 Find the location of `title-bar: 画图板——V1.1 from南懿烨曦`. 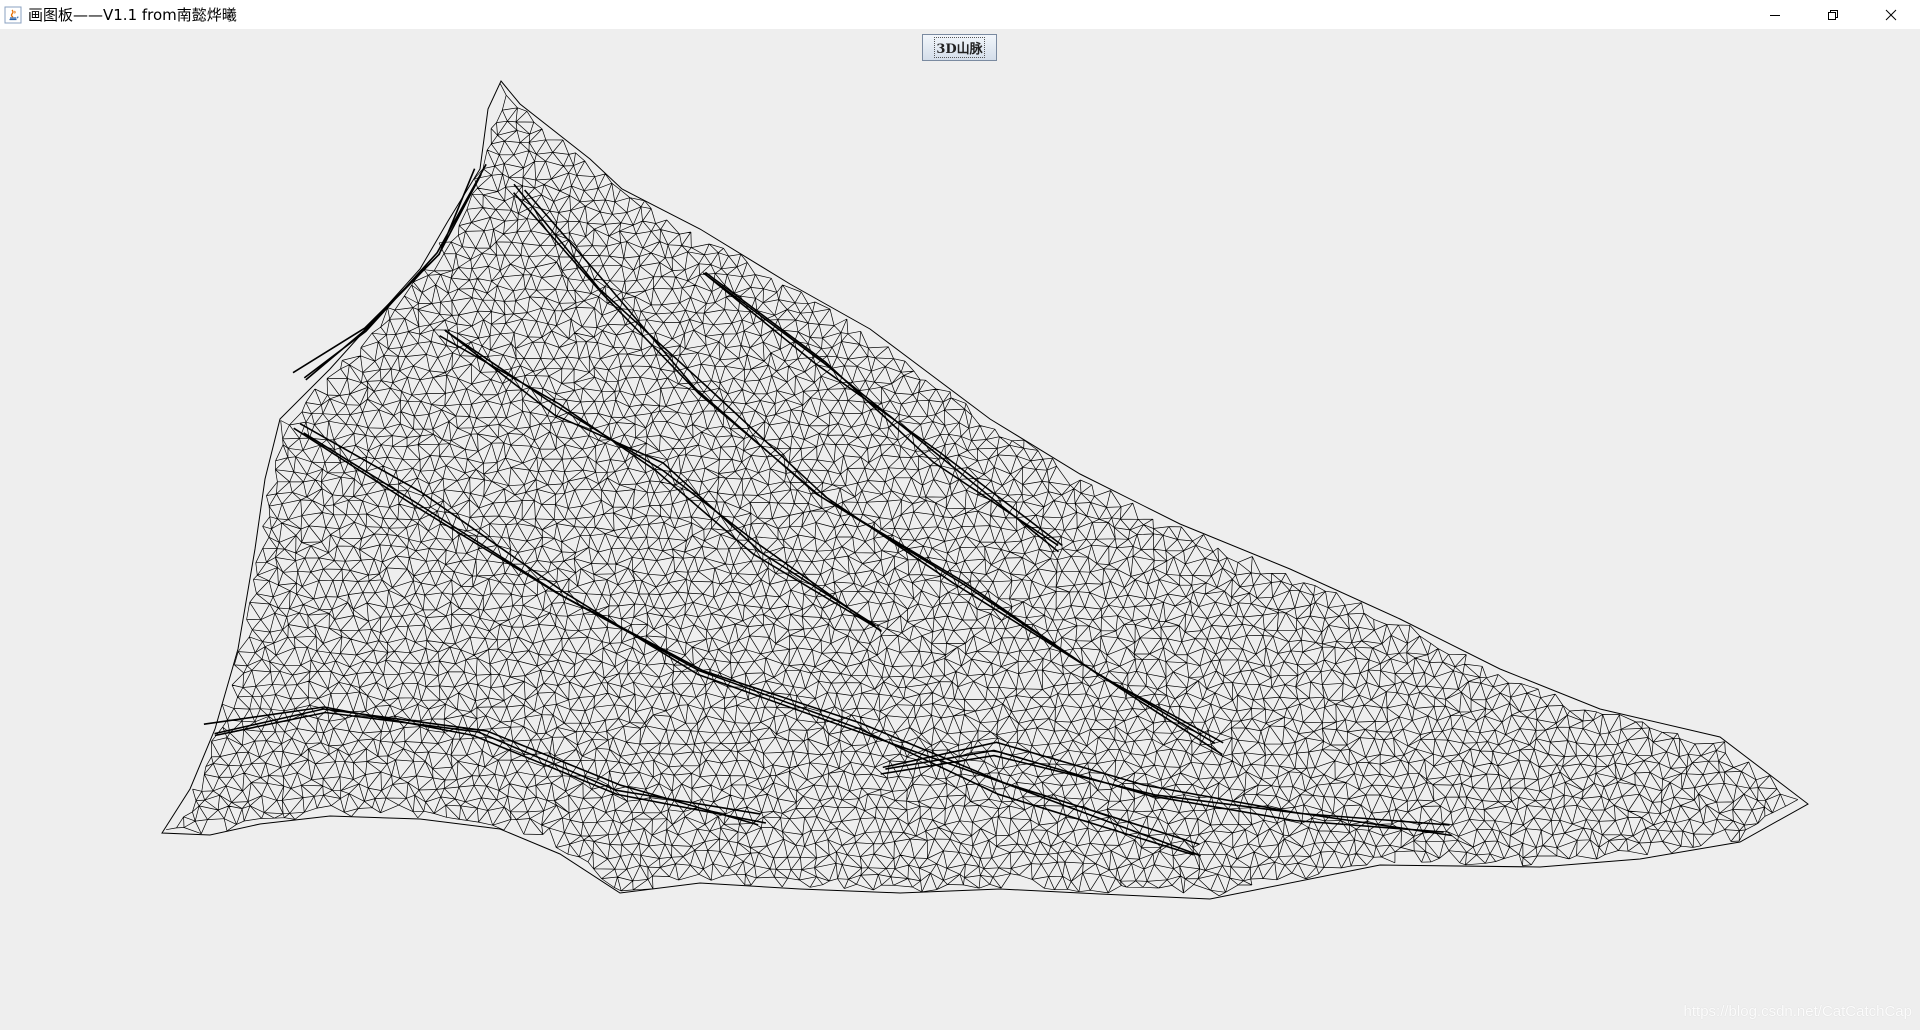

title-bar: 画图板——V1.1 from南懿烨曦 is located at coordinates (960, 14).